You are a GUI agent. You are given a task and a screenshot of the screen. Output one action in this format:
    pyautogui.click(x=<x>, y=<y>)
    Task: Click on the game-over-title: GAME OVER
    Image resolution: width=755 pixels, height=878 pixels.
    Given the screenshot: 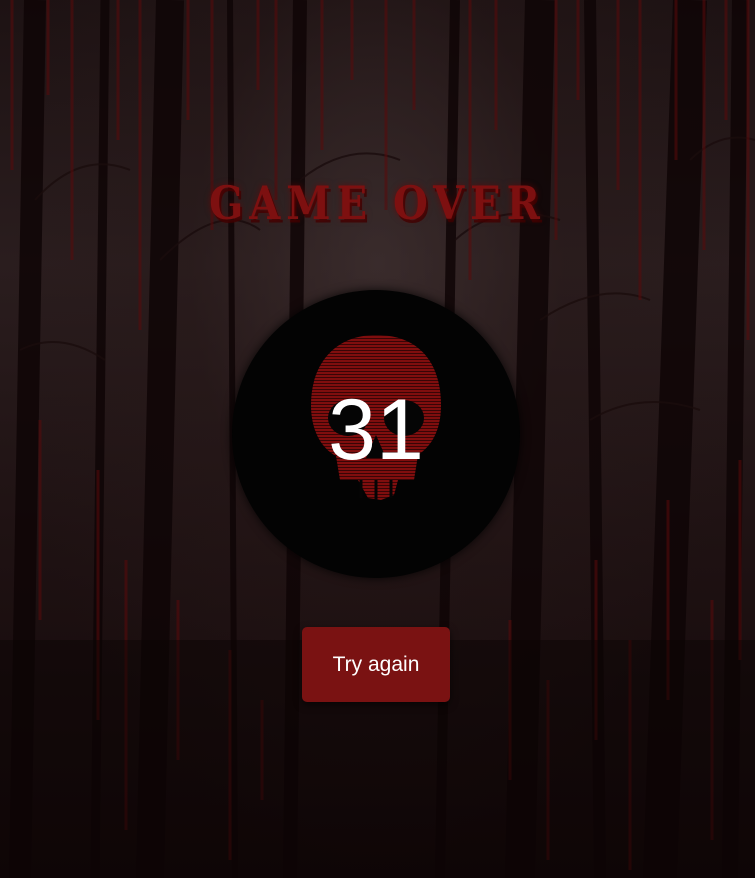 What is the action you would take?
    pyautogui.click(x=377, y=203)
    